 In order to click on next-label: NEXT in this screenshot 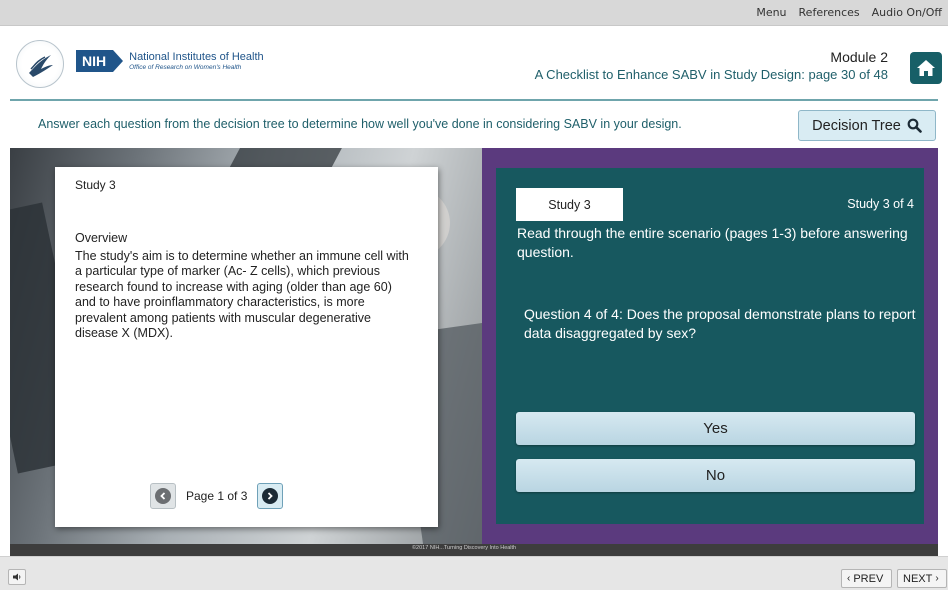, I will do `click(918, 578)`.